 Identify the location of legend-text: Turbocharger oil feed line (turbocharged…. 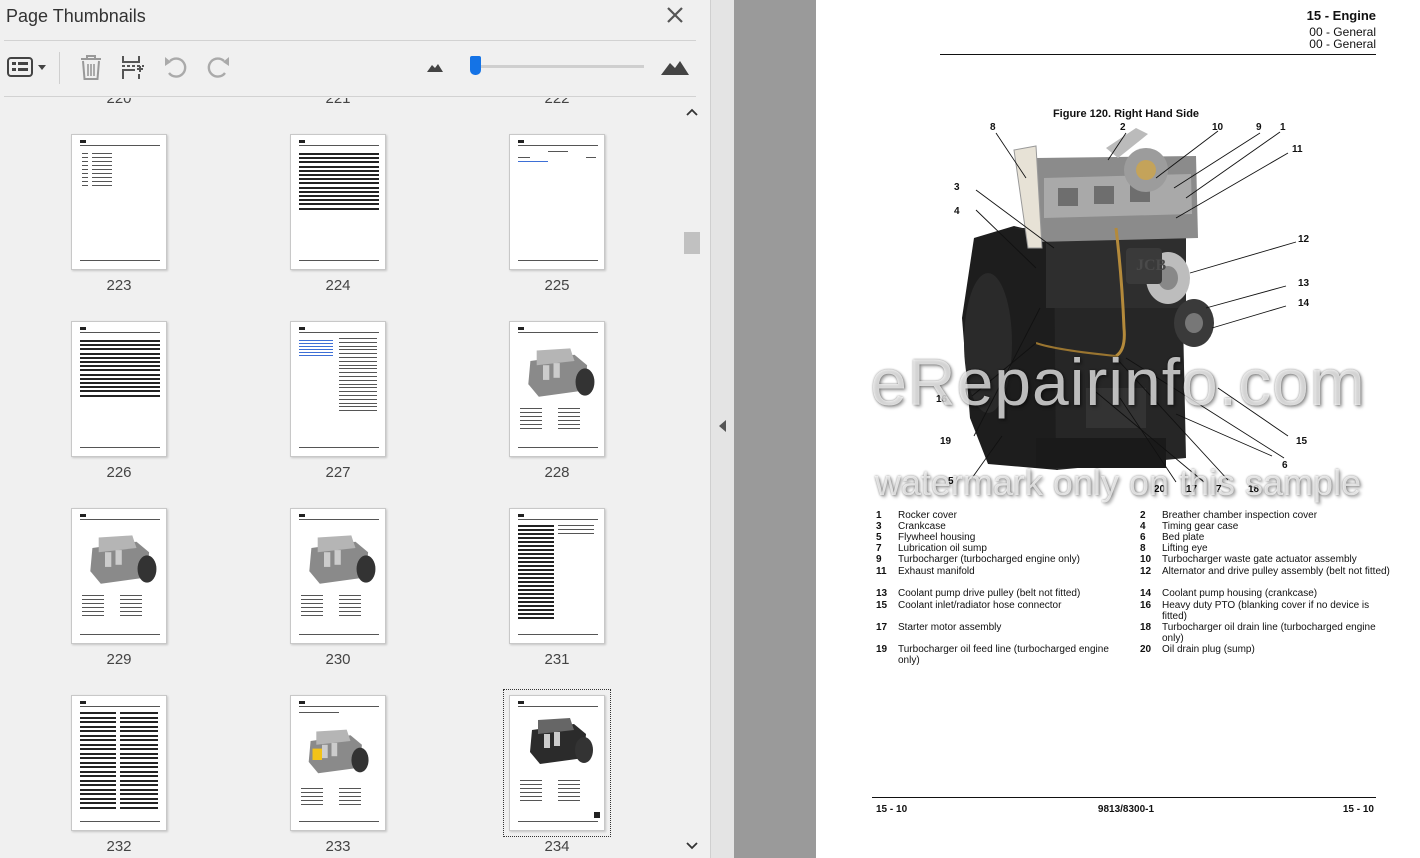
(1003, 655).